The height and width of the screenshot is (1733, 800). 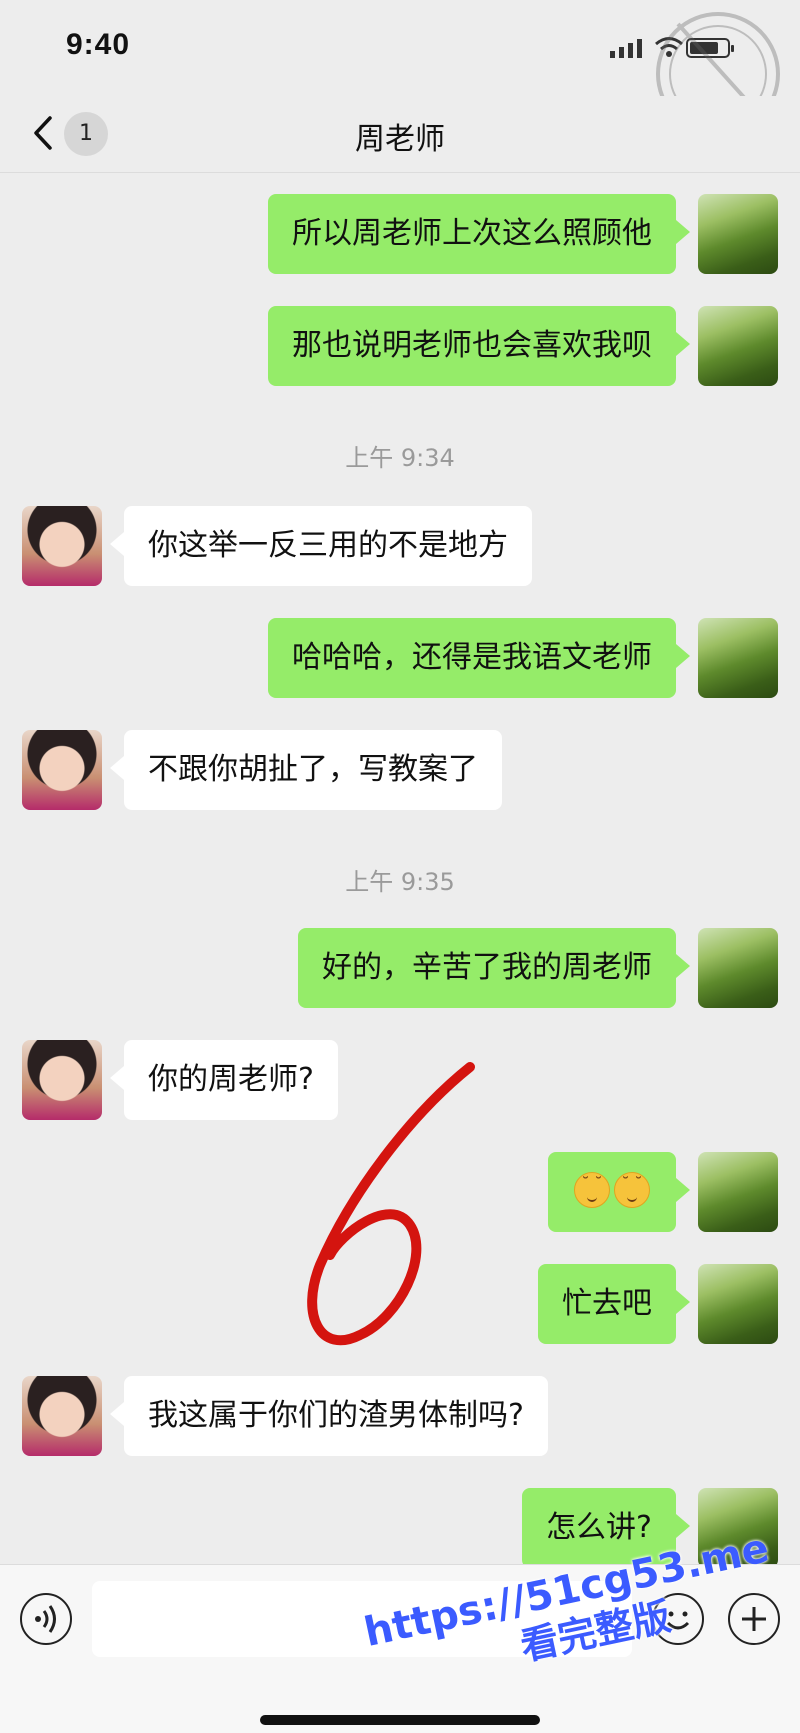 I want to click on message-outgoing: 好的，辛苦了我的周老师, so click(x=400, y=968).